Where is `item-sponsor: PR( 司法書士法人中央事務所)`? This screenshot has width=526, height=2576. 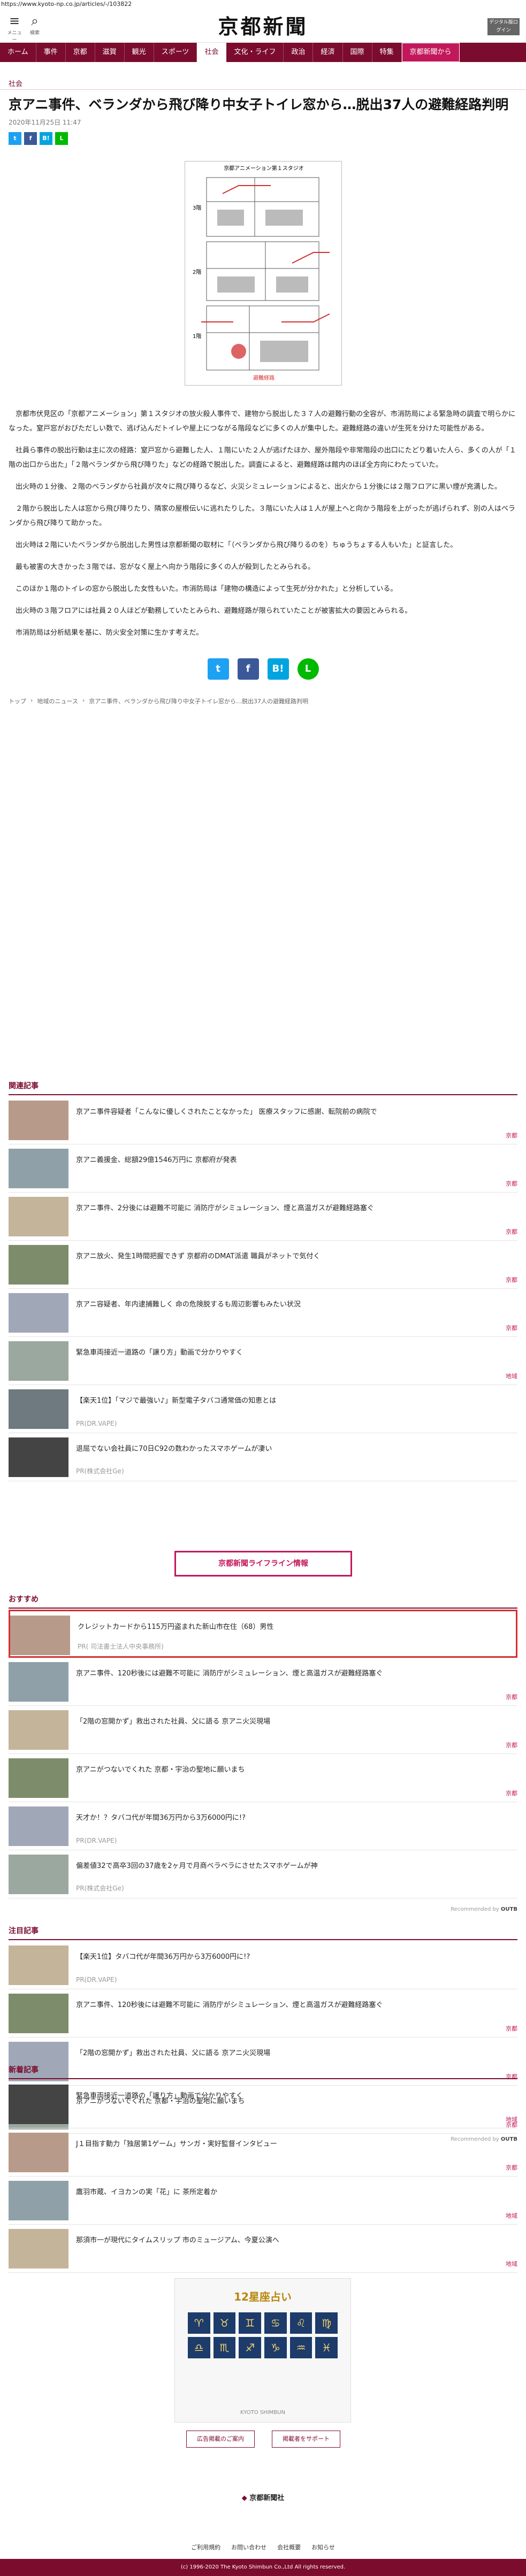 item-sponsor: PR( 司法書士法人中央事務所) is located at coordinates (121, 1646).